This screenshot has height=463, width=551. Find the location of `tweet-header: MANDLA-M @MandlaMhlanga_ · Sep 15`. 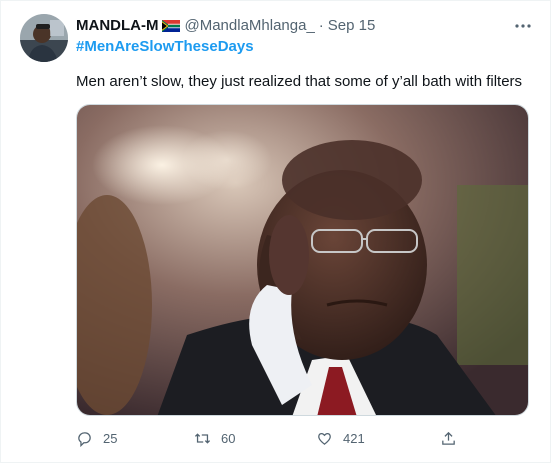

tweet-header: MANDLA-M @MandlaMhlanga_ · Sep 15 is located at coordinates (225, 26).